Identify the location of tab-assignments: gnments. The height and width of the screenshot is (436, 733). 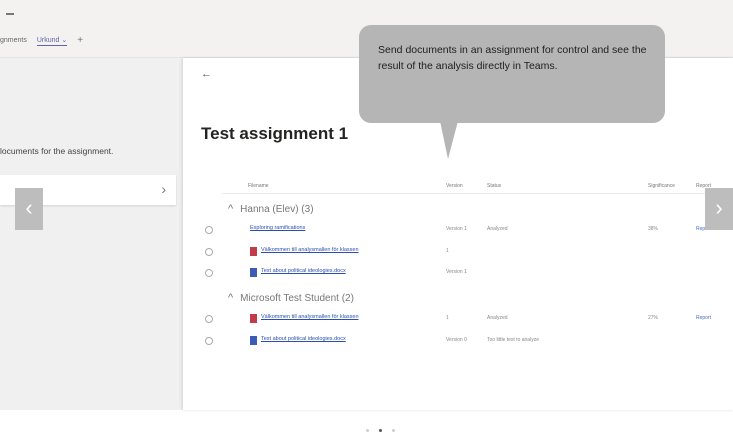
(13, 40).